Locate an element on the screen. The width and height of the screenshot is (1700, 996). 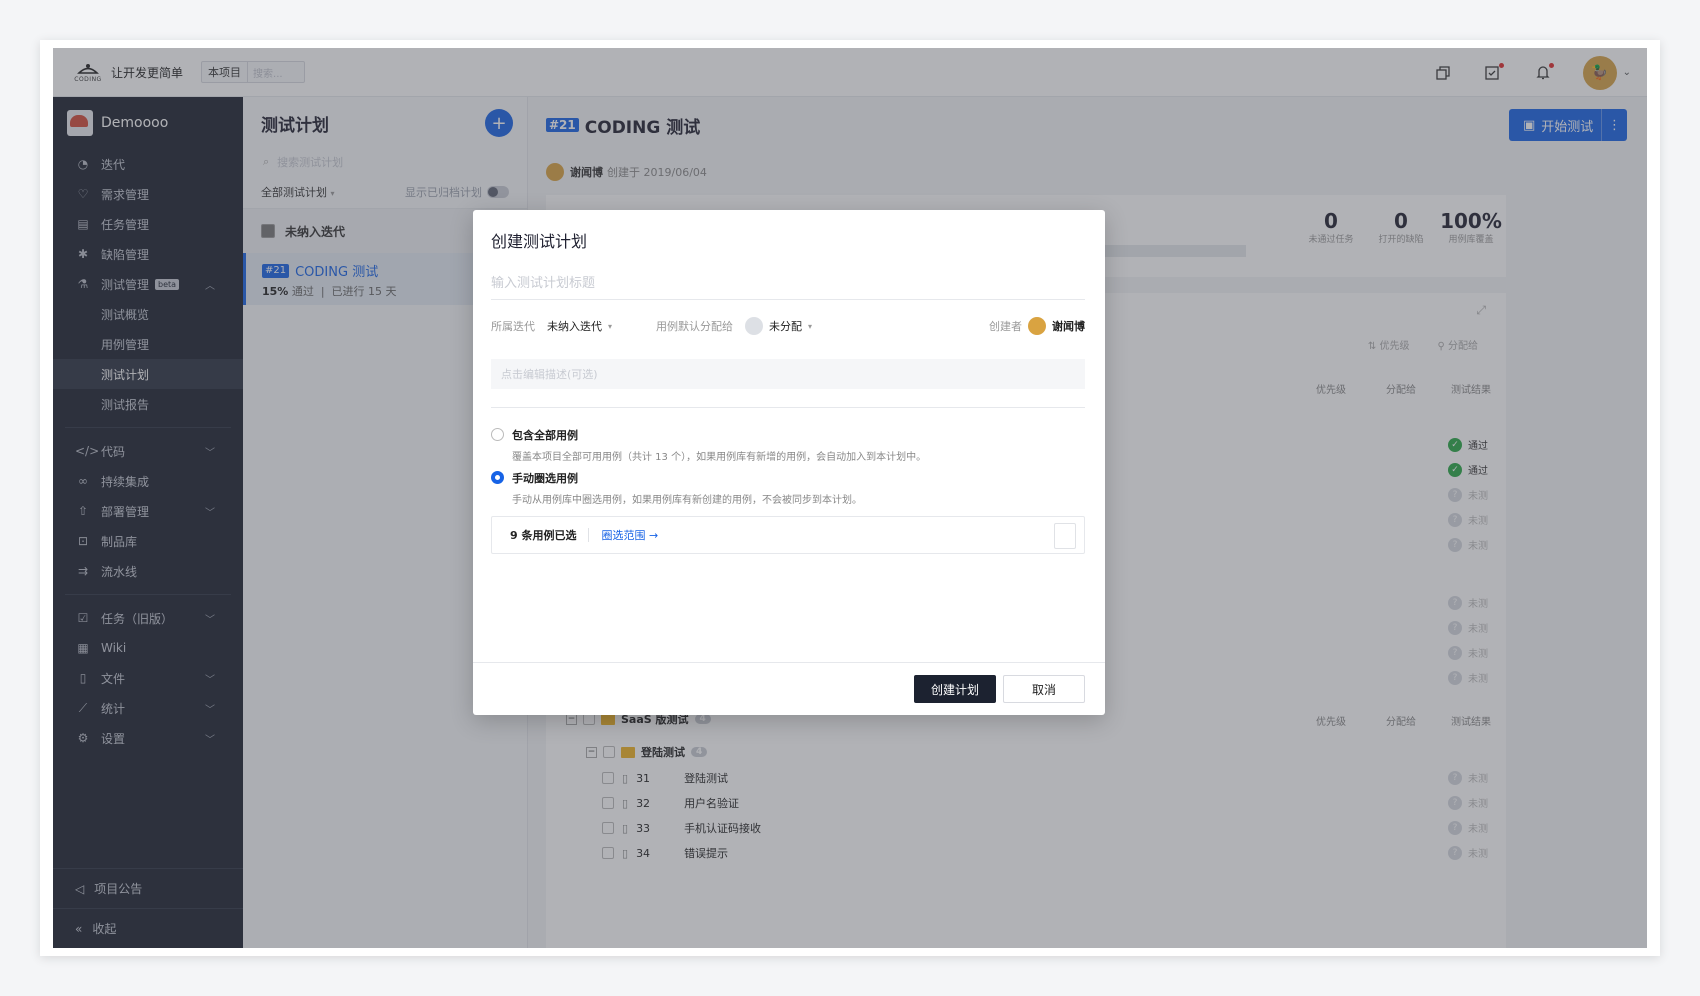
assignee-value: 未分配 is located at coordinates (786, 326).